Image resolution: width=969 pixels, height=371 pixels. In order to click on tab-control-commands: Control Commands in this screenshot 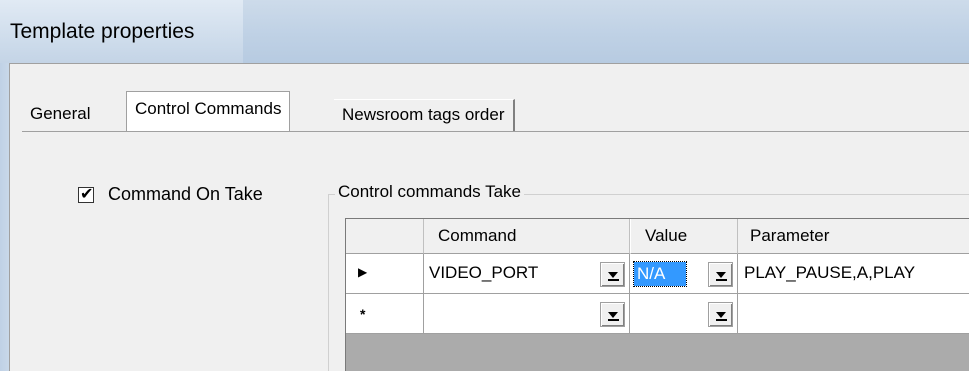, I will do `click(208, 112)`.